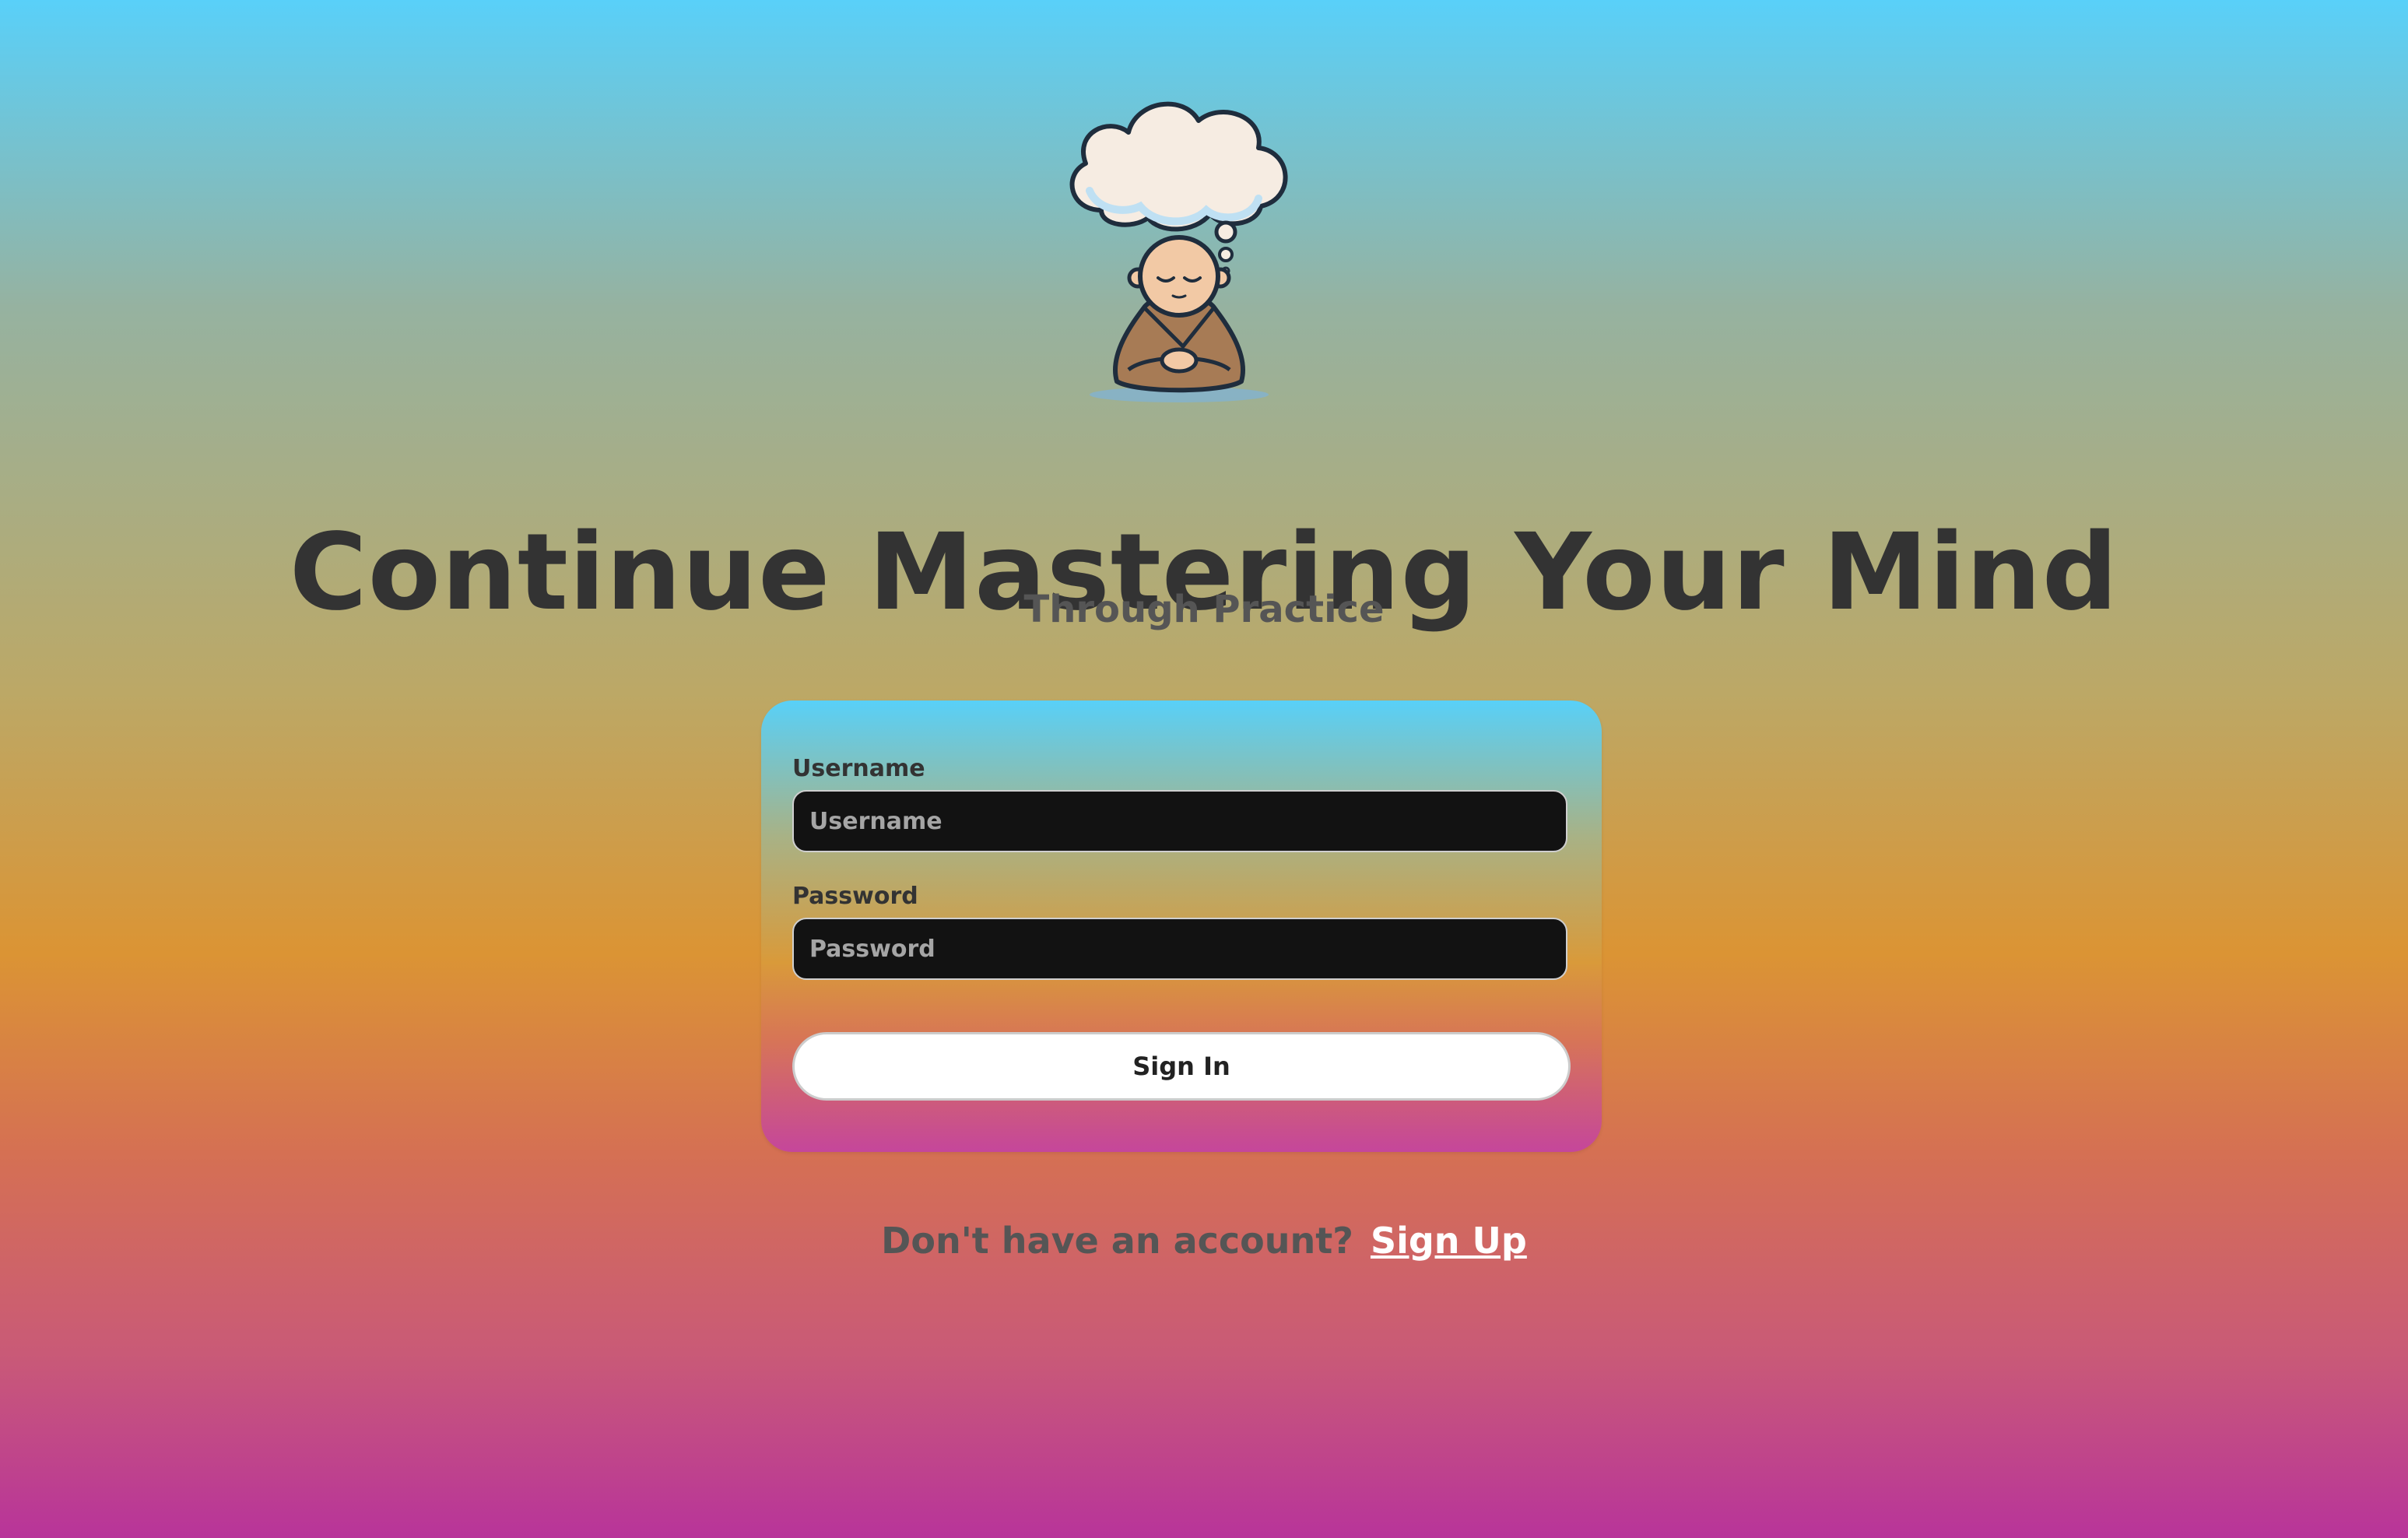 Image resolution: width=2408 pixels, height=1538 pixels. I want to click on sign-up-link: Sign Up, so click(1449, 1241).